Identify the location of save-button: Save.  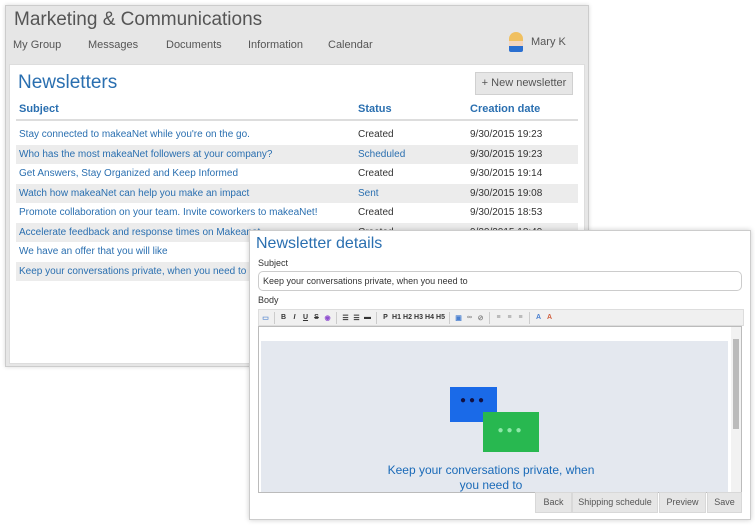
(724, 502).